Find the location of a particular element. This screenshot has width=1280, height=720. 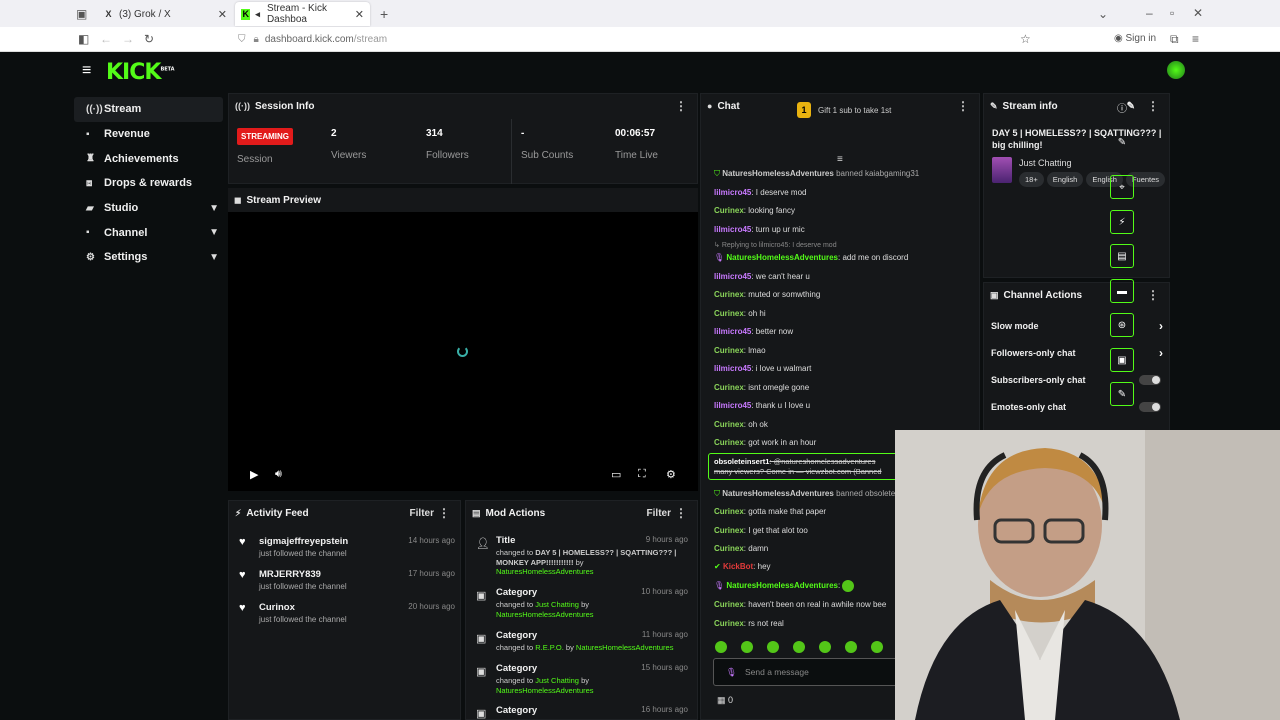

back-icon: ← is located at coordinates (106, 39).